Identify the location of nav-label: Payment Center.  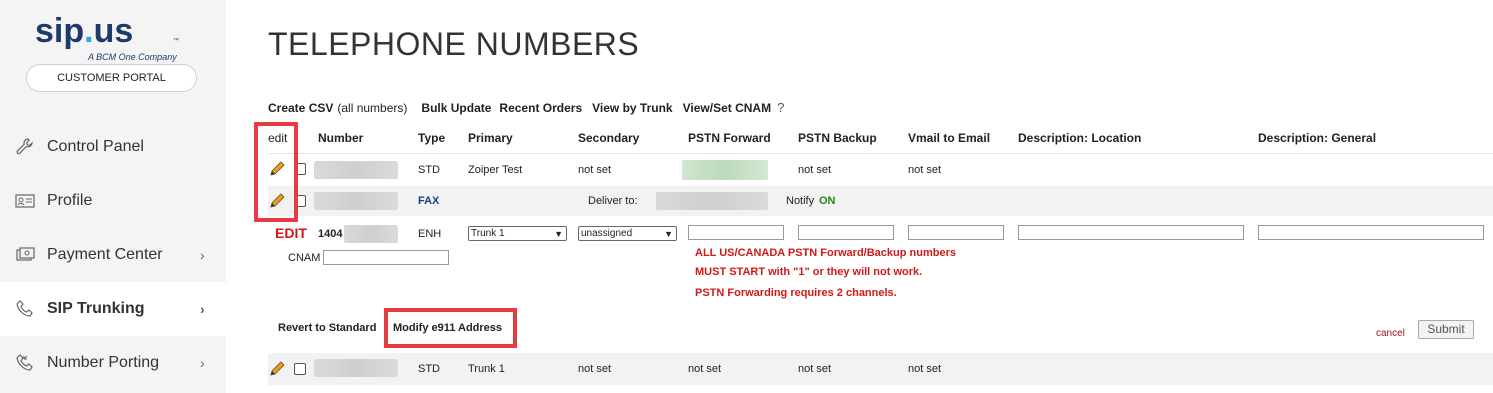
(105, 254).